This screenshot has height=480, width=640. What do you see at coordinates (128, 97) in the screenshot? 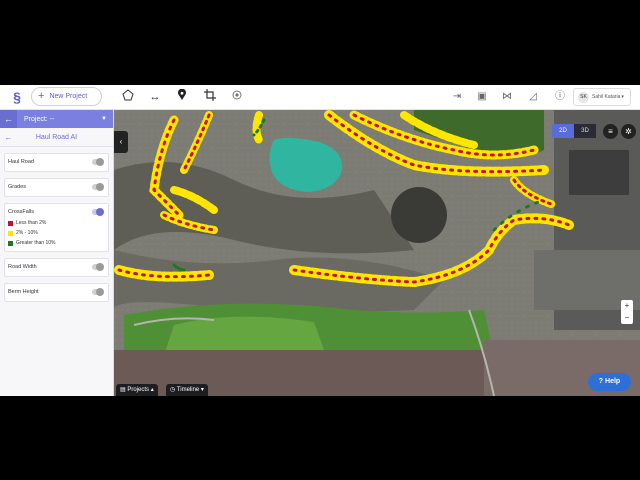
I see `polygon-icon` at bounding box center [128, 97].